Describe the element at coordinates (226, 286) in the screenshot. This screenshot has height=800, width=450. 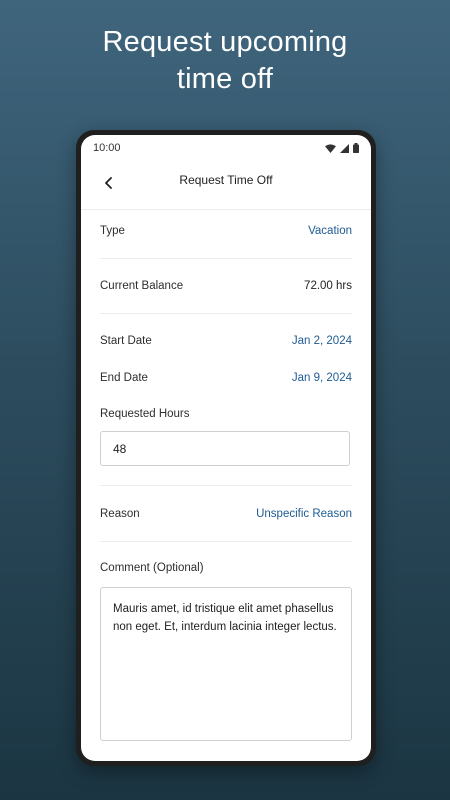
I see `current-balance-row: Current Balance 72.00 hrs` at that location.